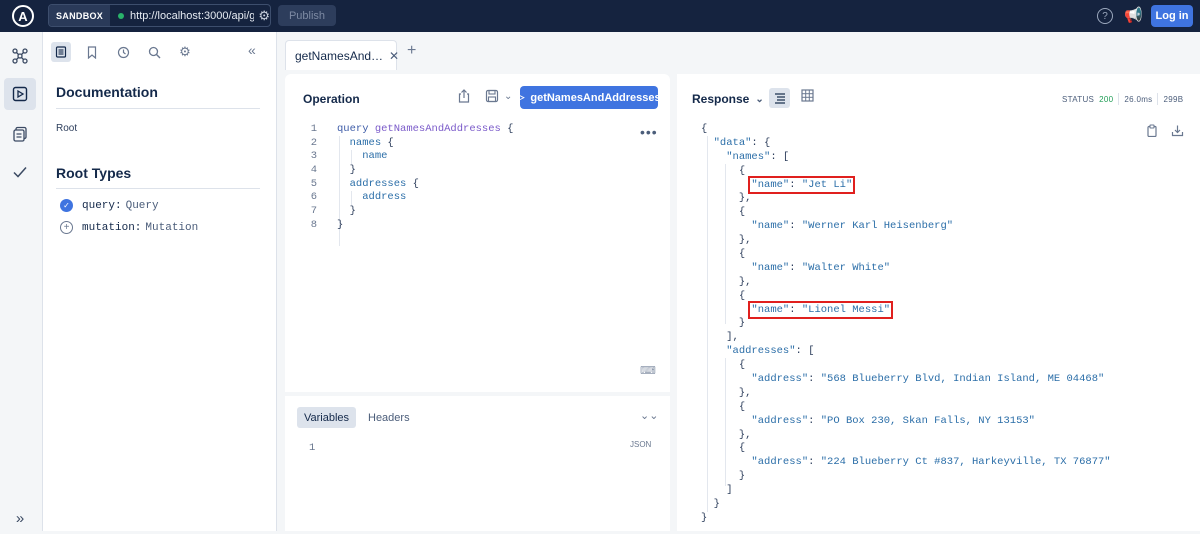  What do you see at coordinates (926, 184) in the screenshot?
I see `json-line: "name": "Jet Li"` at bounding box center [926, 184].